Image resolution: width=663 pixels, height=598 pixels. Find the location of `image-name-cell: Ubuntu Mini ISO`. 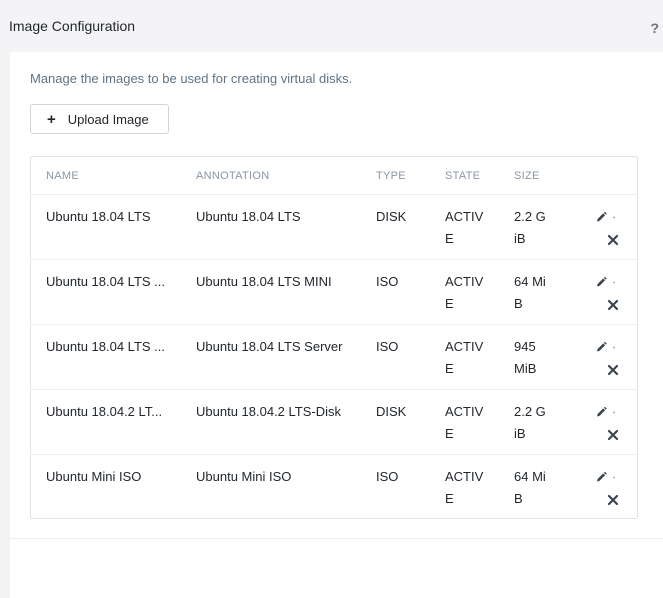

image-name-cell: Ubuntu Mini ISO is located at coordinates (94, 476).